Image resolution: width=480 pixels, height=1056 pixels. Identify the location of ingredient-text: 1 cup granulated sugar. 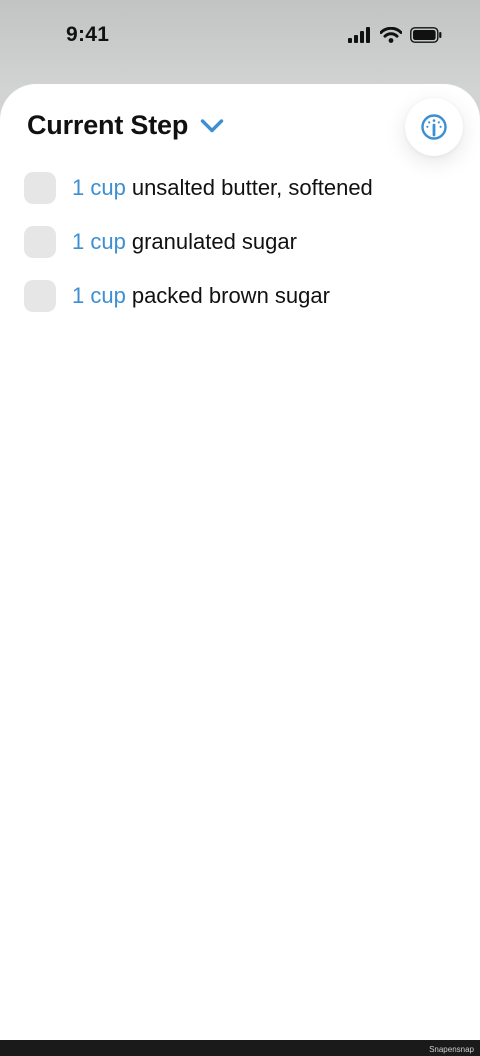
(184, 242).